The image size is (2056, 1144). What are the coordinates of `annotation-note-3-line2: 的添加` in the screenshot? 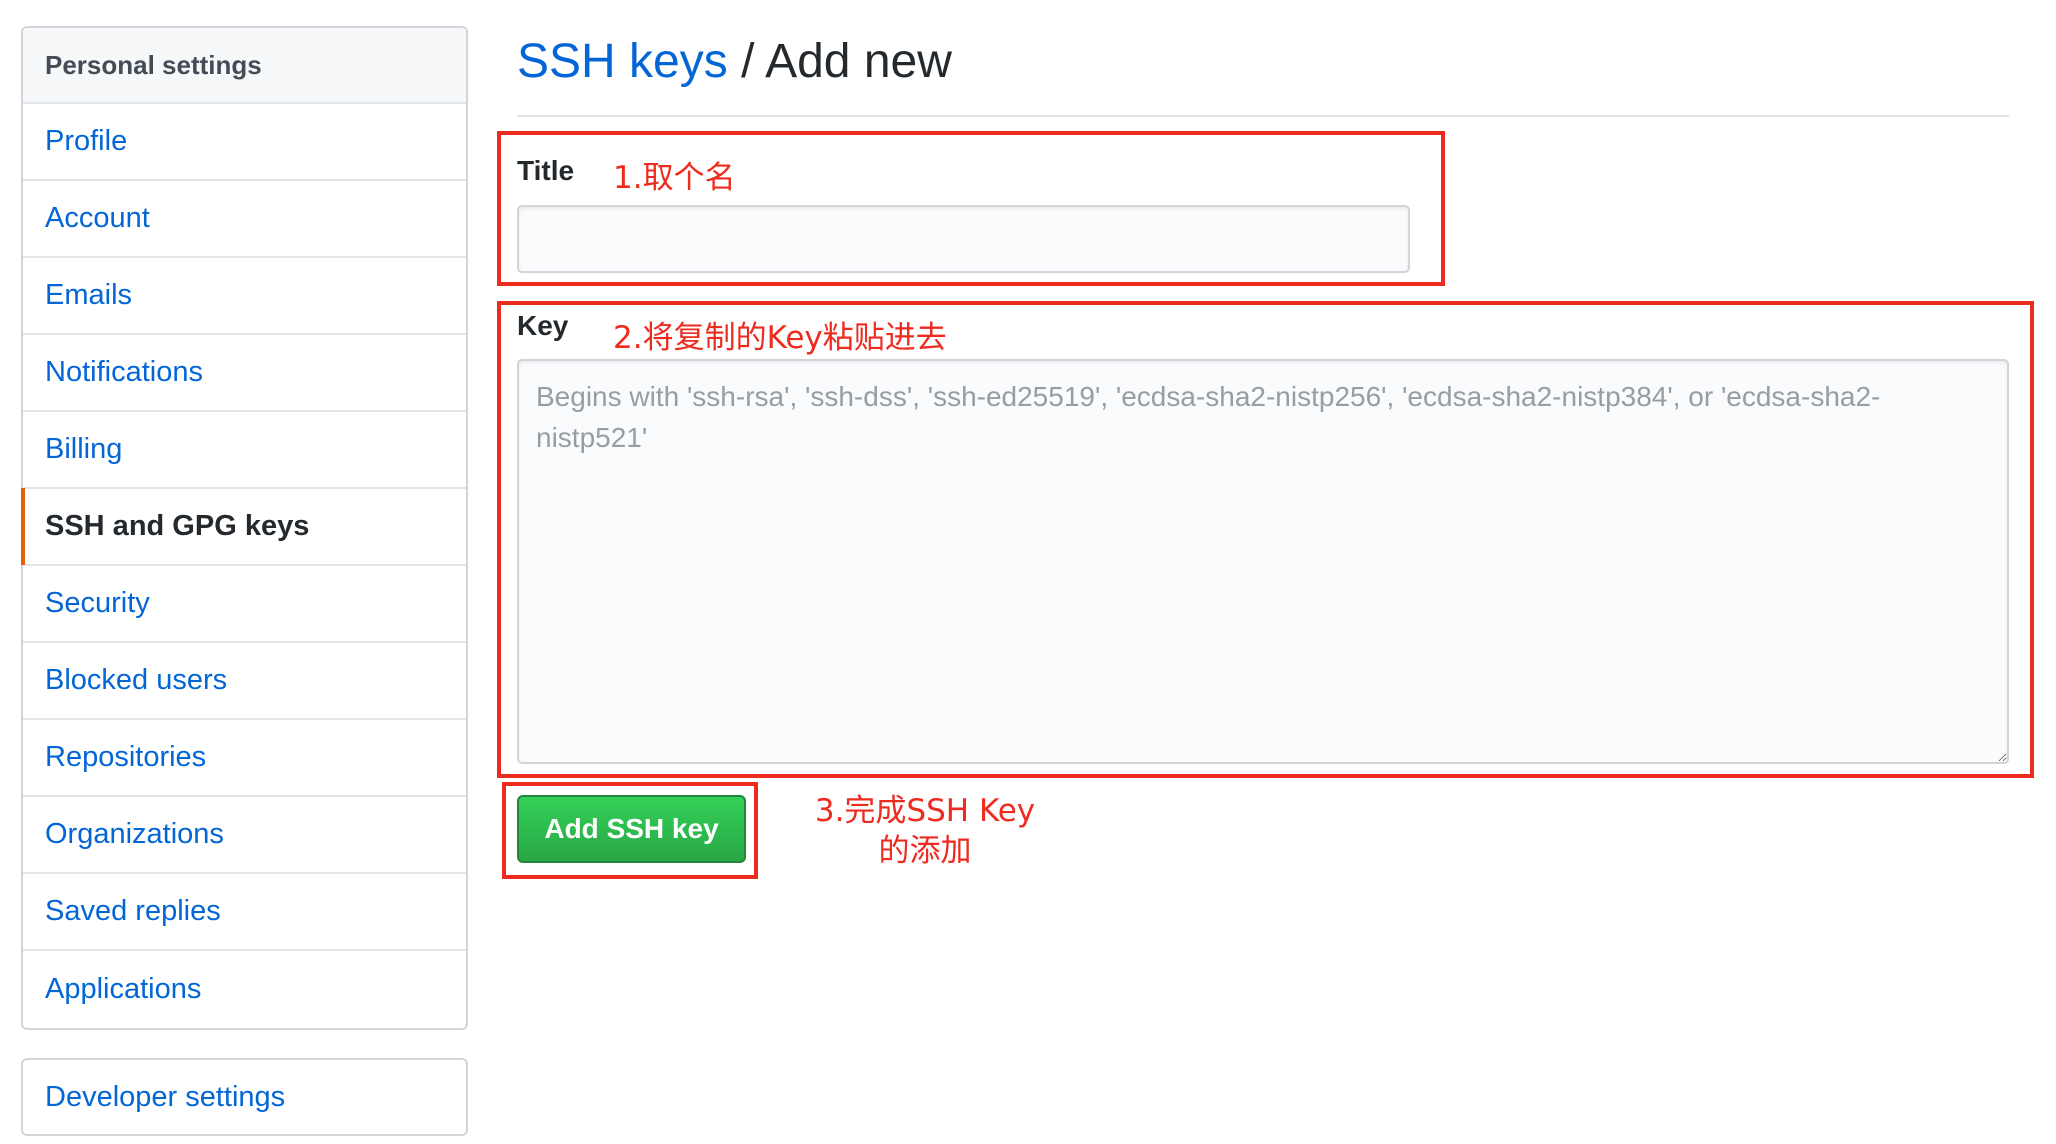 It's located at (925, 851).